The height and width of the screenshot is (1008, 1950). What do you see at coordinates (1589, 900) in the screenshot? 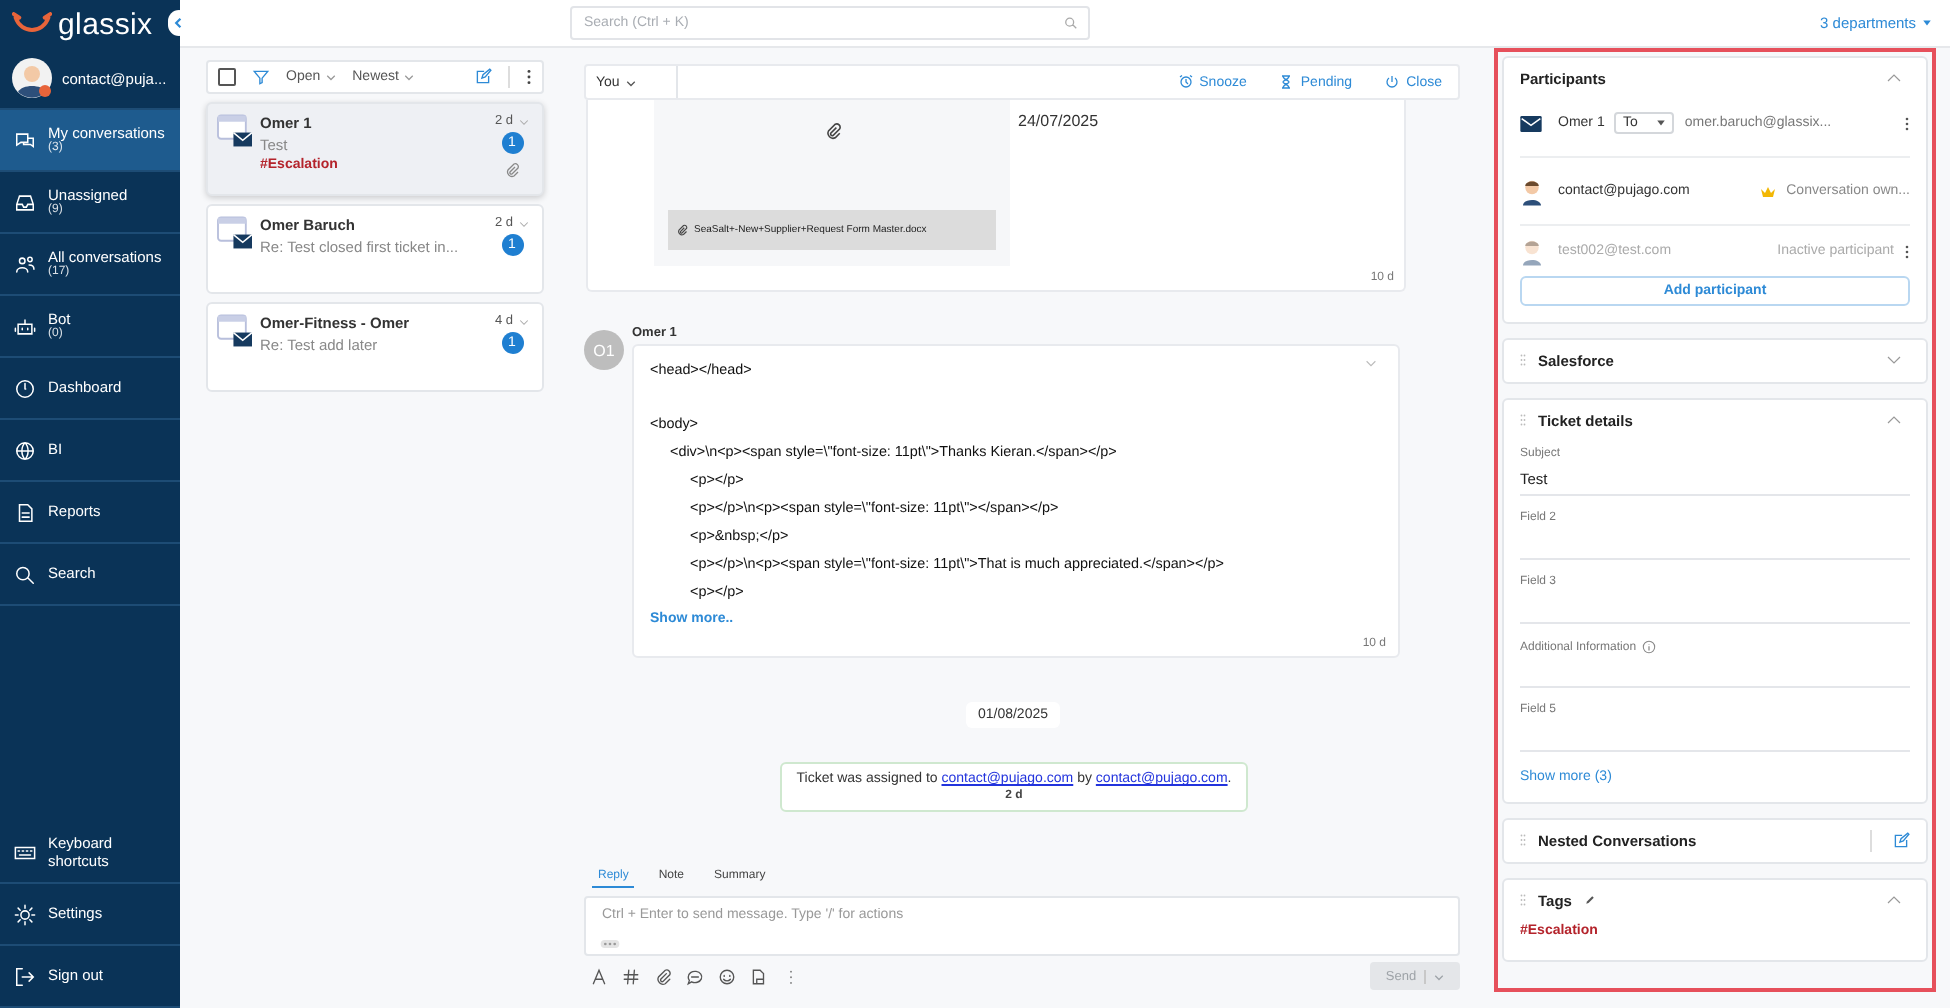
I see `pencil-icon` at bounding box center [1589, 900].